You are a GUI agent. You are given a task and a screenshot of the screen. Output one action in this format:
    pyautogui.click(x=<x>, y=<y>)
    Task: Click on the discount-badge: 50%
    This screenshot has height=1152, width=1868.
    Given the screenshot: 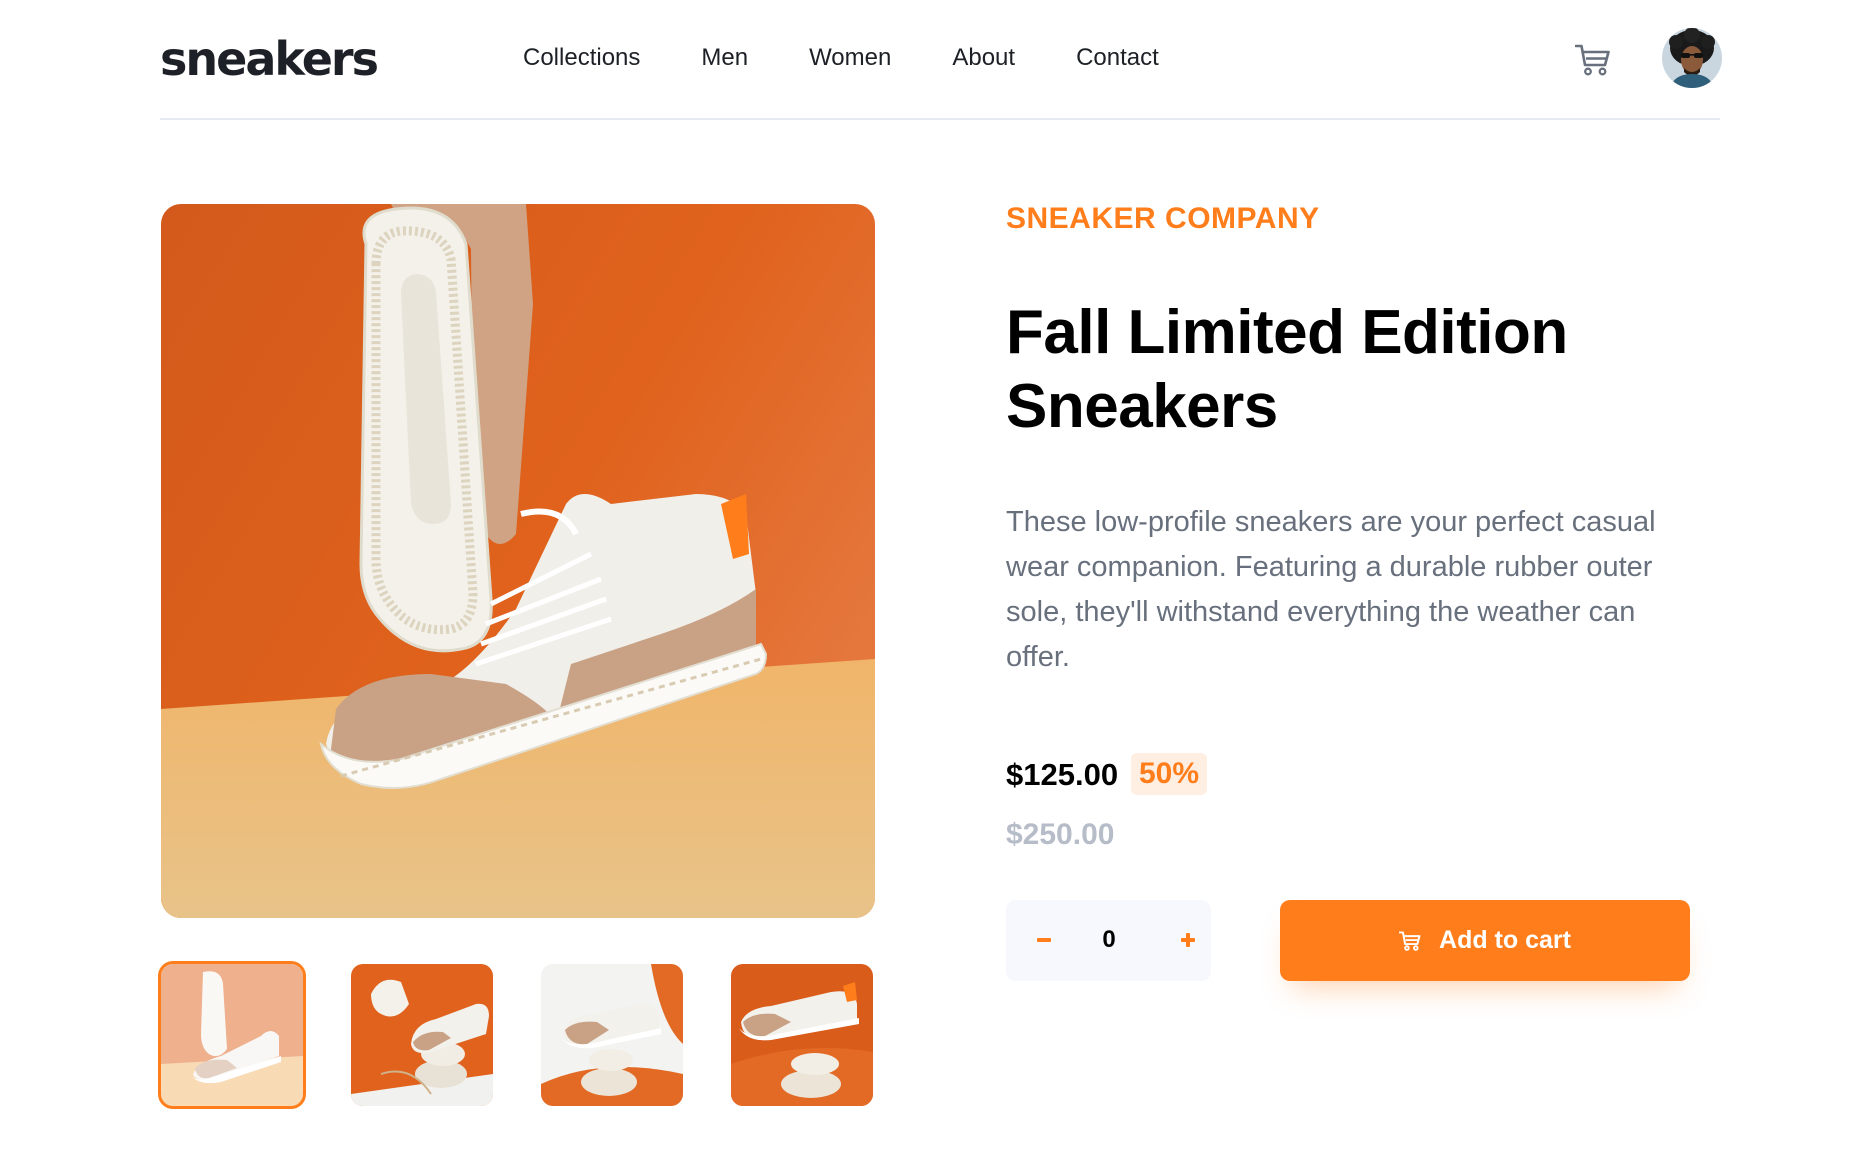 What is the action you would take?
    pyautogui.click(x=1169, y=774)
    